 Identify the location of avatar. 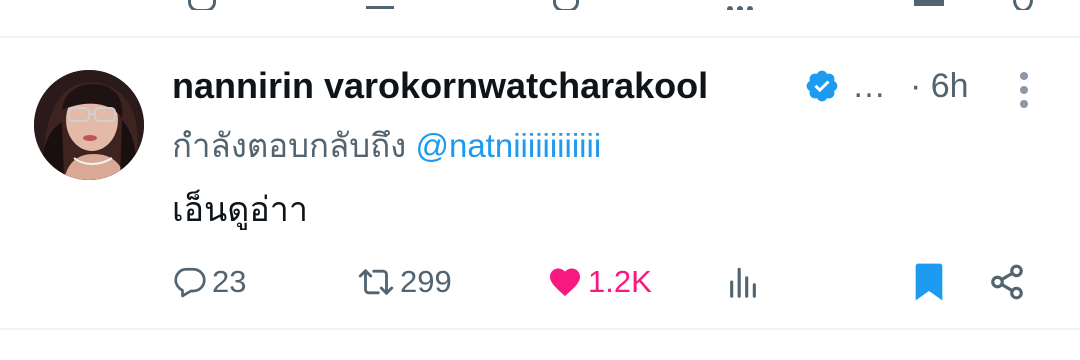
(89, 125).